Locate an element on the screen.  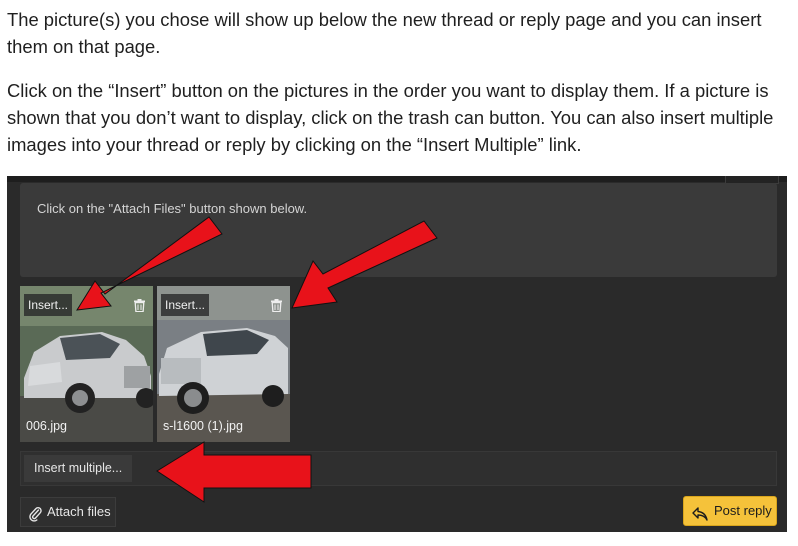
paperclip-icon is located at coordinates (35, 518).